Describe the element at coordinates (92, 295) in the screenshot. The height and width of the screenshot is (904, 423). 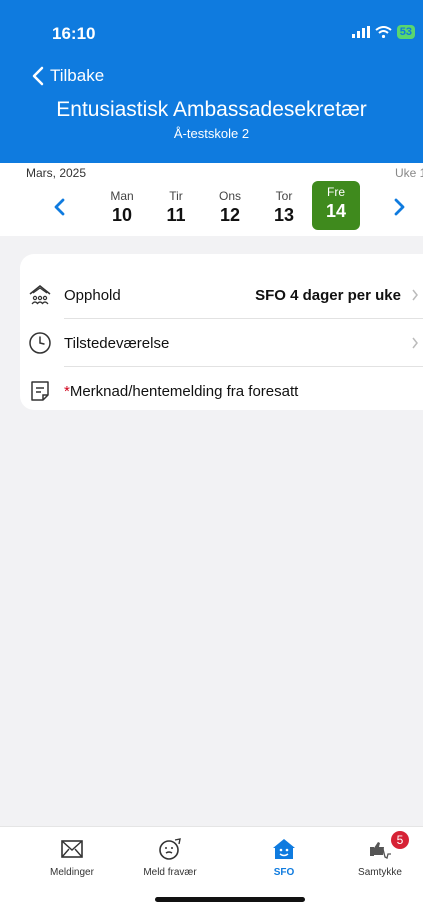
I see `opphold-label: Opphold` at that location.